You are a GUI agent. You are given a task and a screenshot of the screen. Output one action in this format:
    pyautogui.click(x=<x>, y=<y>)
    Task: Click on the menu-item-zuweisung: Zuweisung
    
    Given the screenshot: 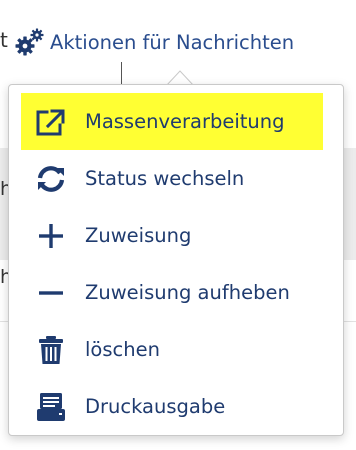 What is the action you would take?
    pyautogui.click(x=176, y=235)
    